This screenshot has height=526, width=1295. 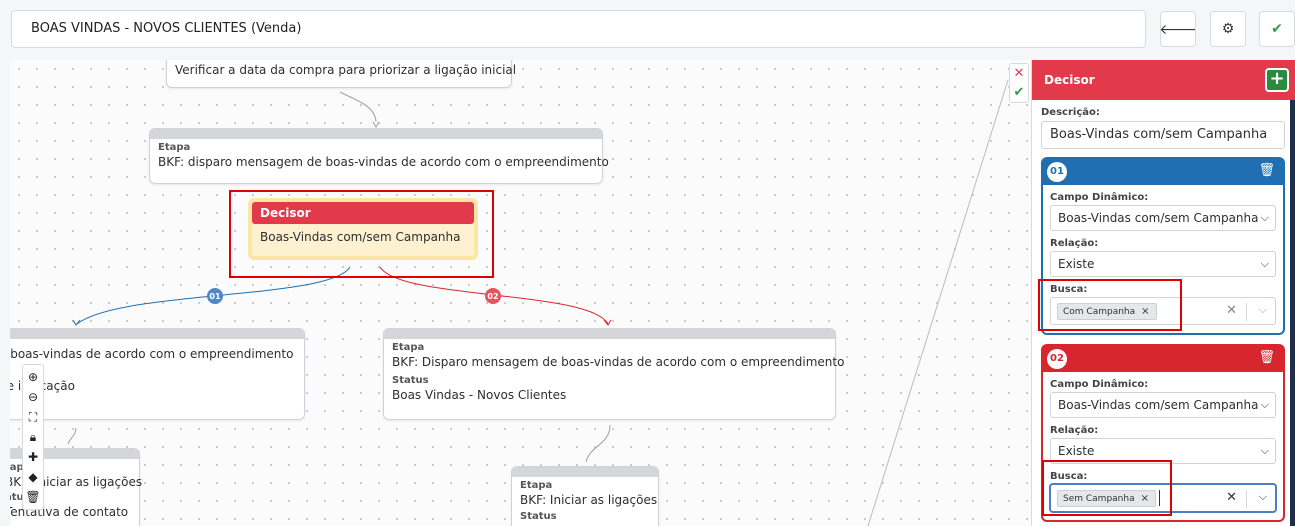 I want to click on arrow-left-icon: 🡐, so click(x=1178, y=29).